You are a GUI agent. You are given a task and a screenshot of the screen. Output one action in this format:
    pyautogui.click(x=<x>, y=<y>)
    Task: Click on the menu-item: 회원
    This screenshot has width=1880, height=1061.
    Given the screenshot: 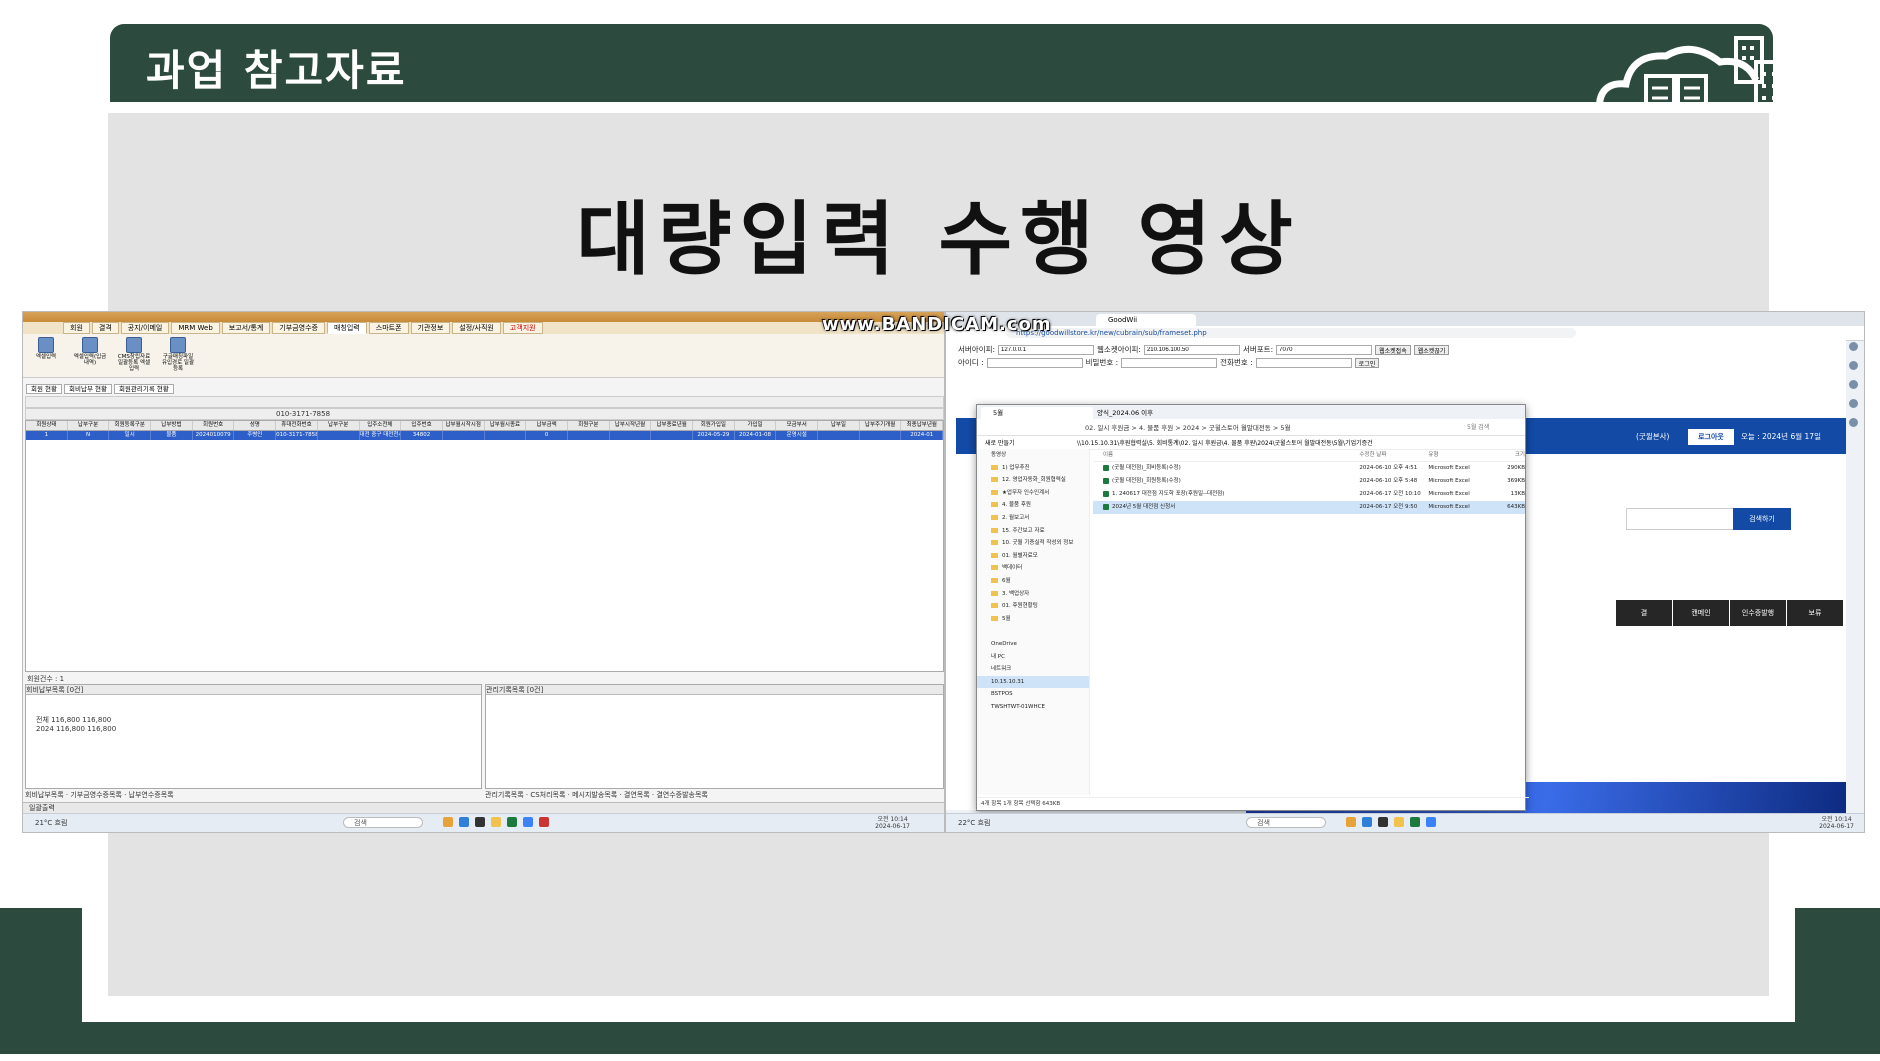 What is the action you would take?
    pyautogui.click(x=76, y=328)
    